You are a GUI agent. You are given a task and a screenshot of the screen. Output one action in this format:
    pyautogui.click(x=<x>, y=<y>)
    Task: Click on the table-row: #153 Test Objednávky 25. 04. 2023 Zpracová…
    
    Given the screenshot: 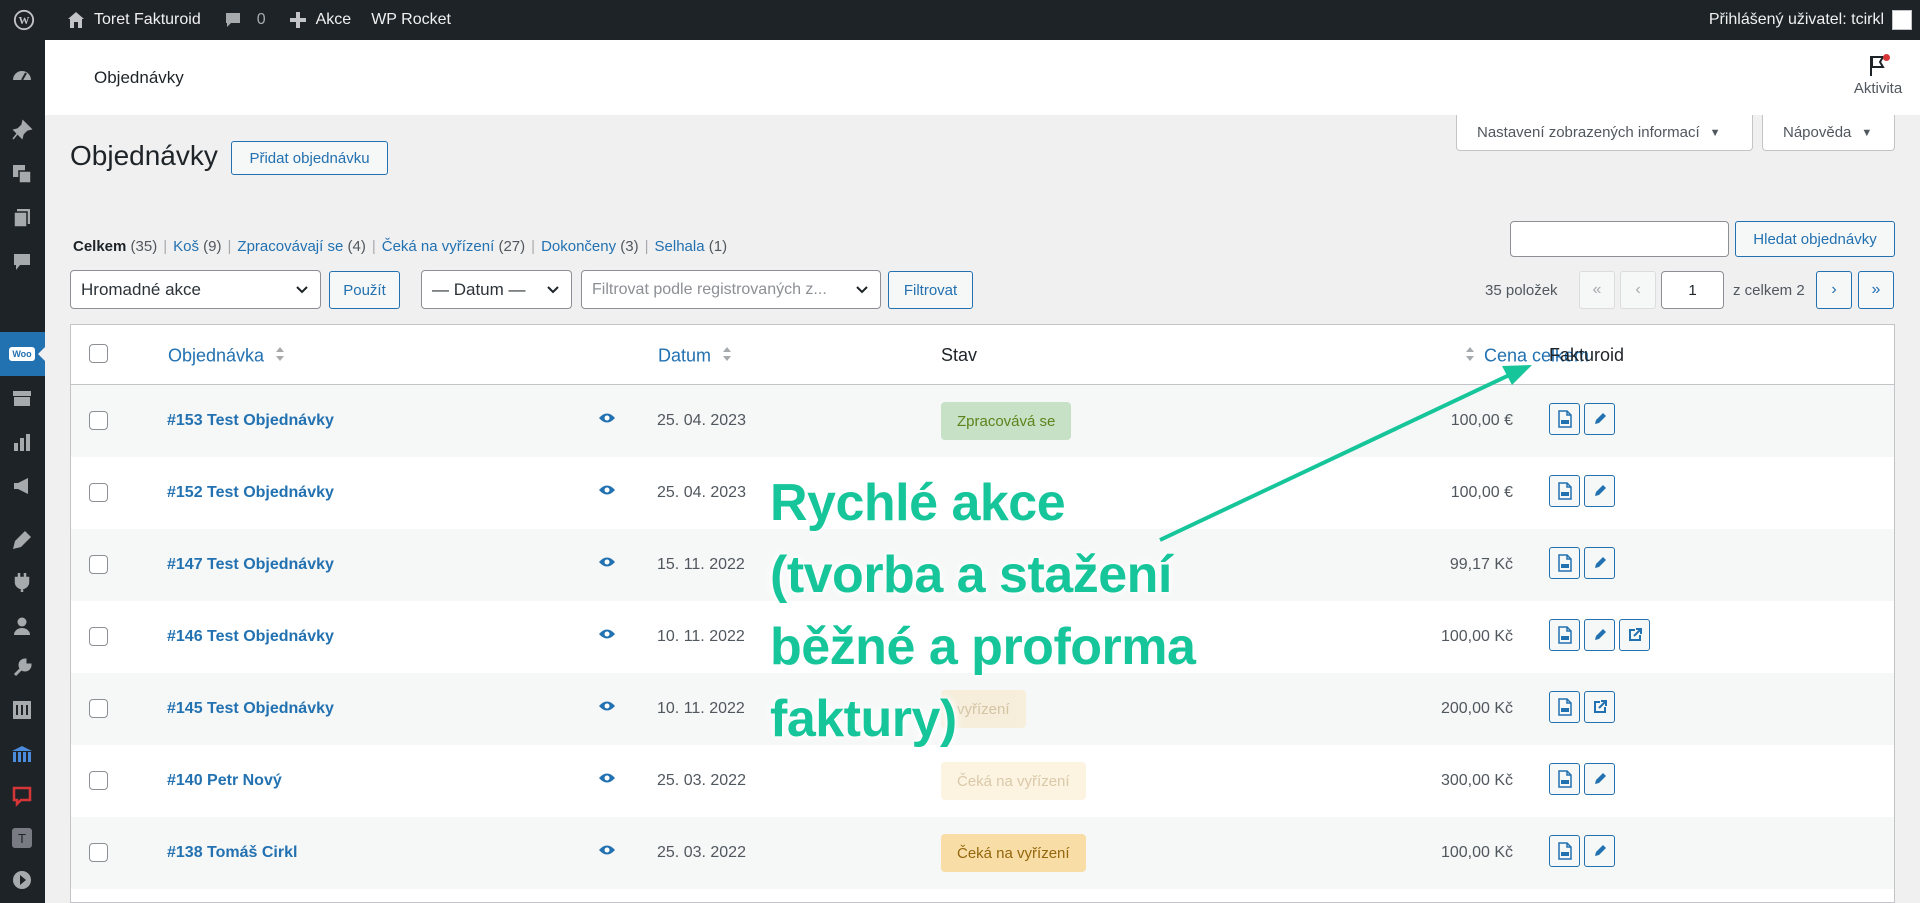 What is the action you would take?
    pyautogui.click(x=982, y=421)
    